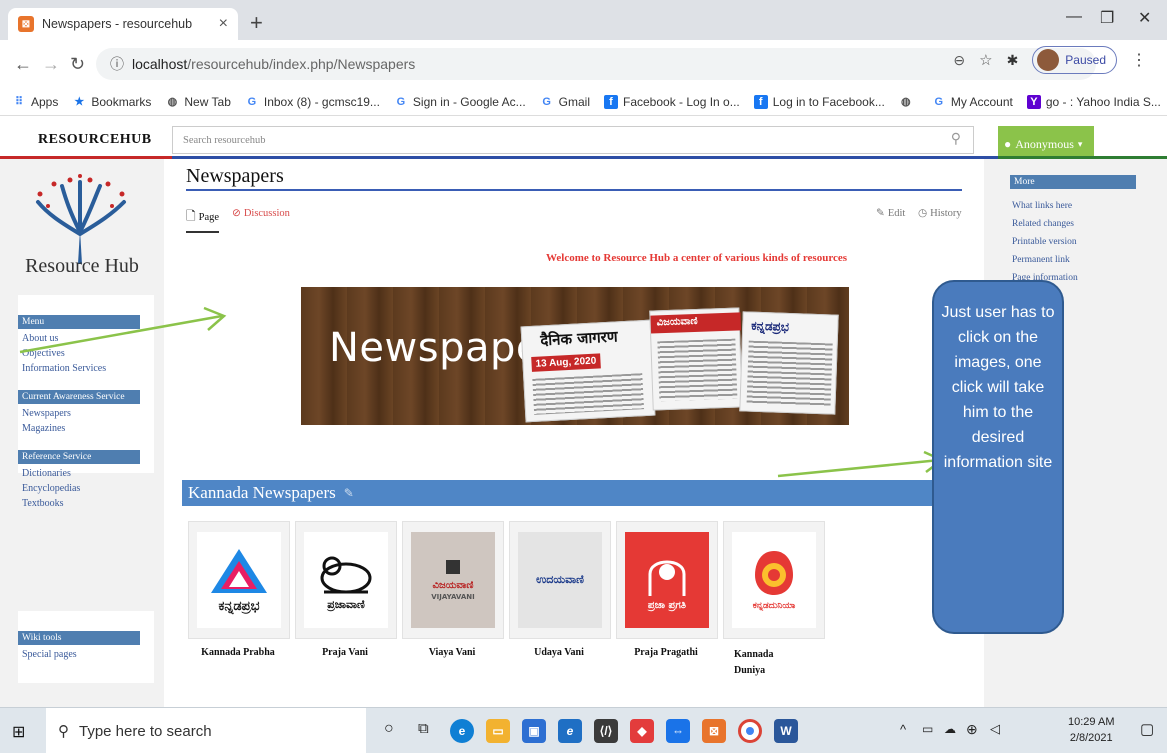 The height and width of the screenshot is (753, 1167). What do you see at coordinates (236, 213) in the screenshot?
I see `discussion-icon: ⊘` at bounding box center [236, 213].